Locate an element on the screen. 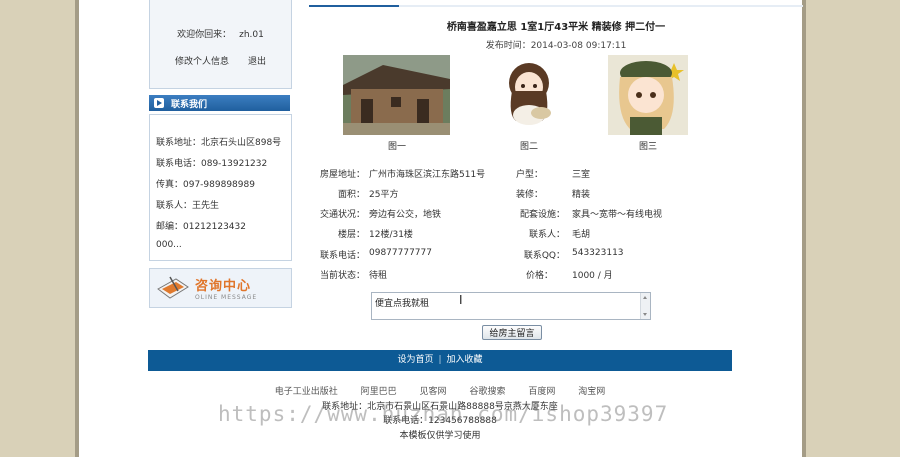 Image resolution: width=900 pixels, height=457 pixels. welcome-box: 欢迎你回来： zh.01 修改个人信息 退出 is located at coordinates (220, 44).